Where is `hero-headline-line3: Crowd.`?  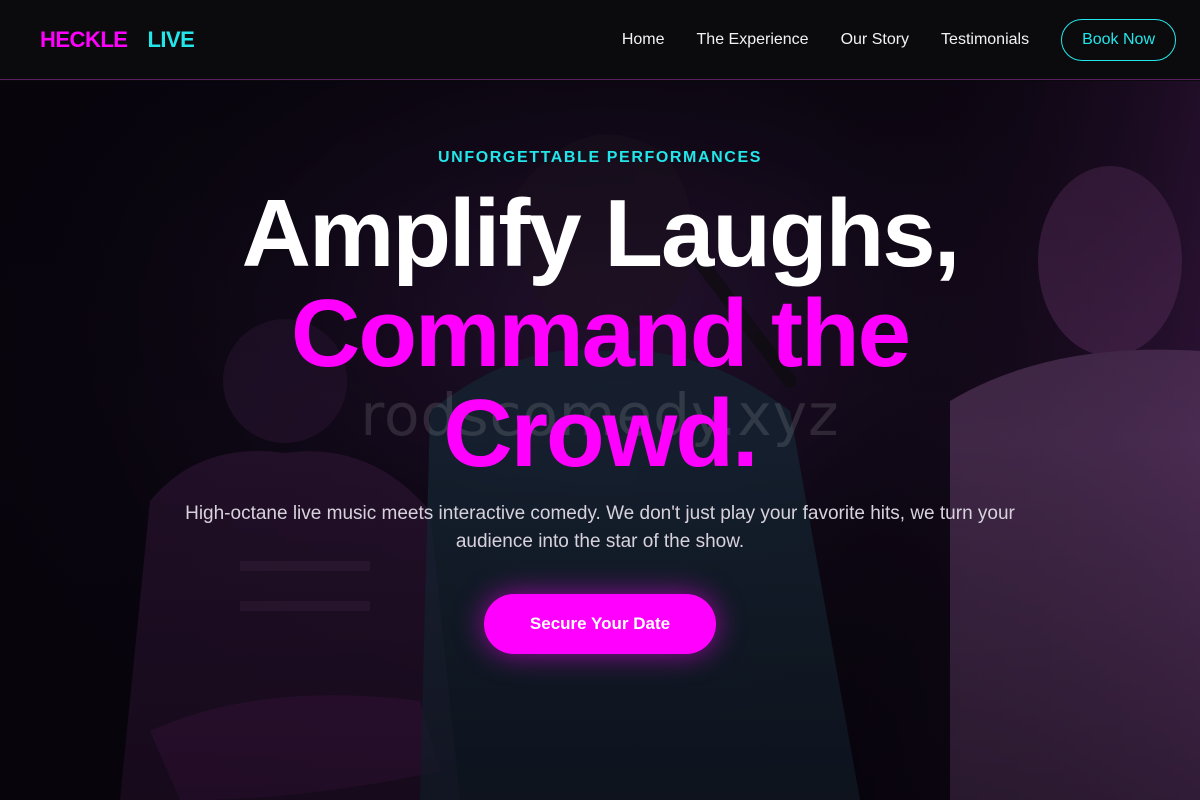
hero-headline-line3: Crowd. is located at coordinates (600, 433).